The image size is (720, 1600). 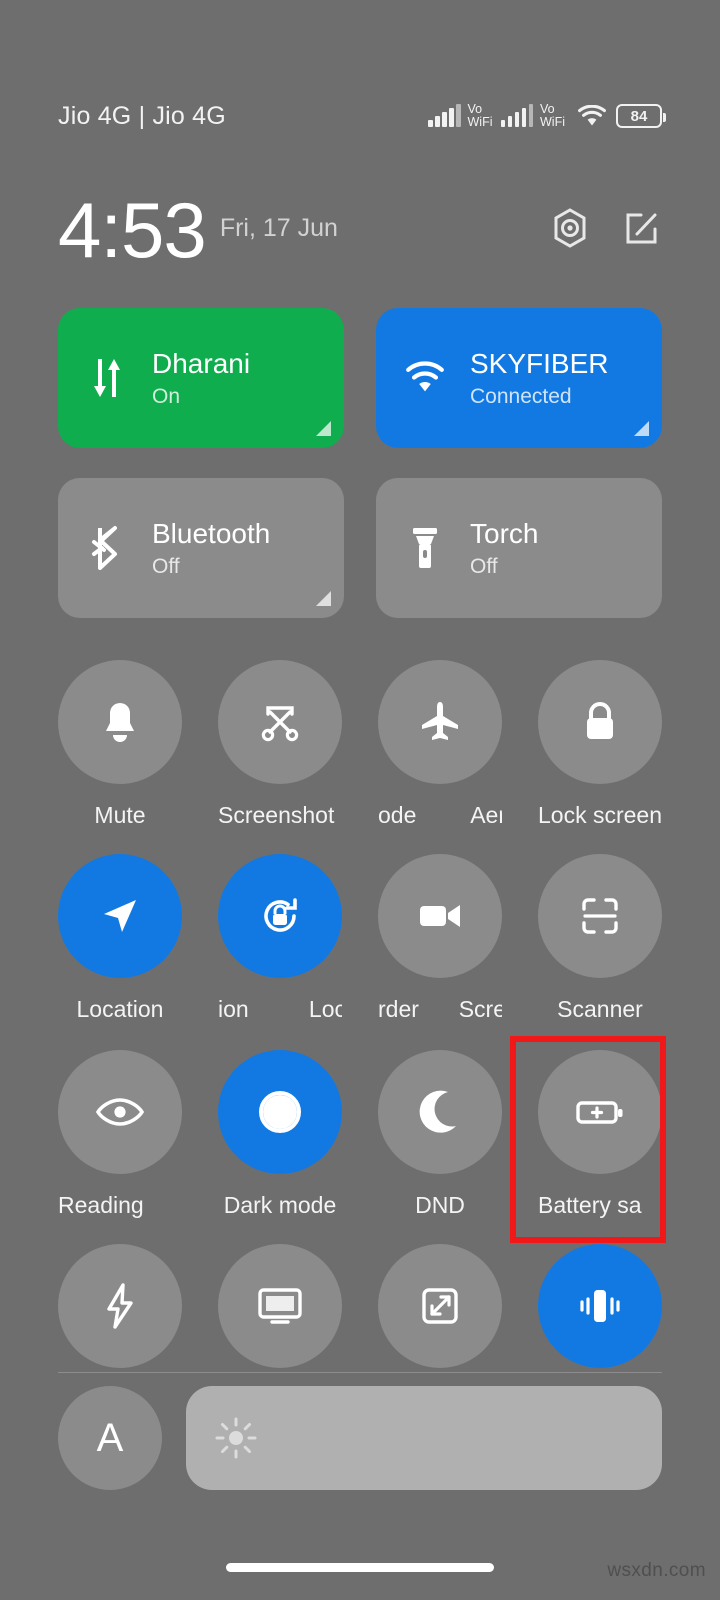 I want to click on battery-plus-icon, so click(x=600, y=1112).